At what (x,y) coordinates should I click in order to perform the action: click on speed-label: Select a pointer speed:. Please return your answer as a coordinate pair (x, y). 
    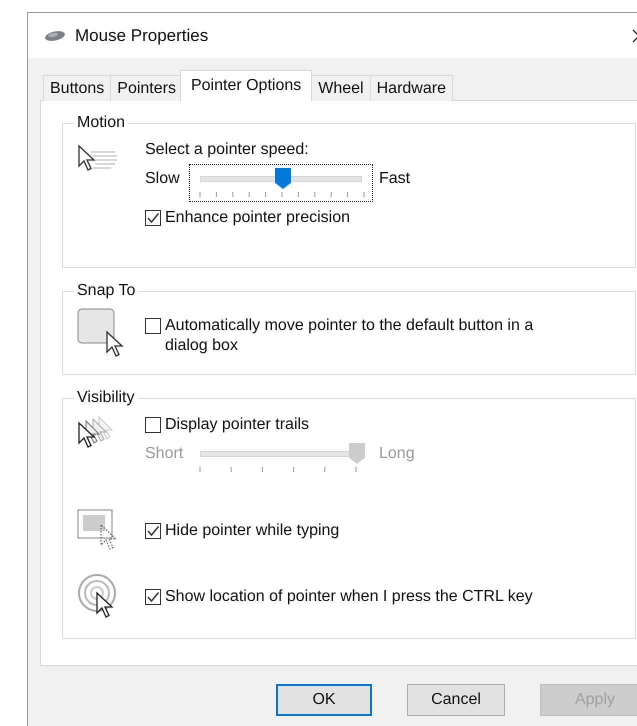
    Looking at the image, I should click on (227, 150).